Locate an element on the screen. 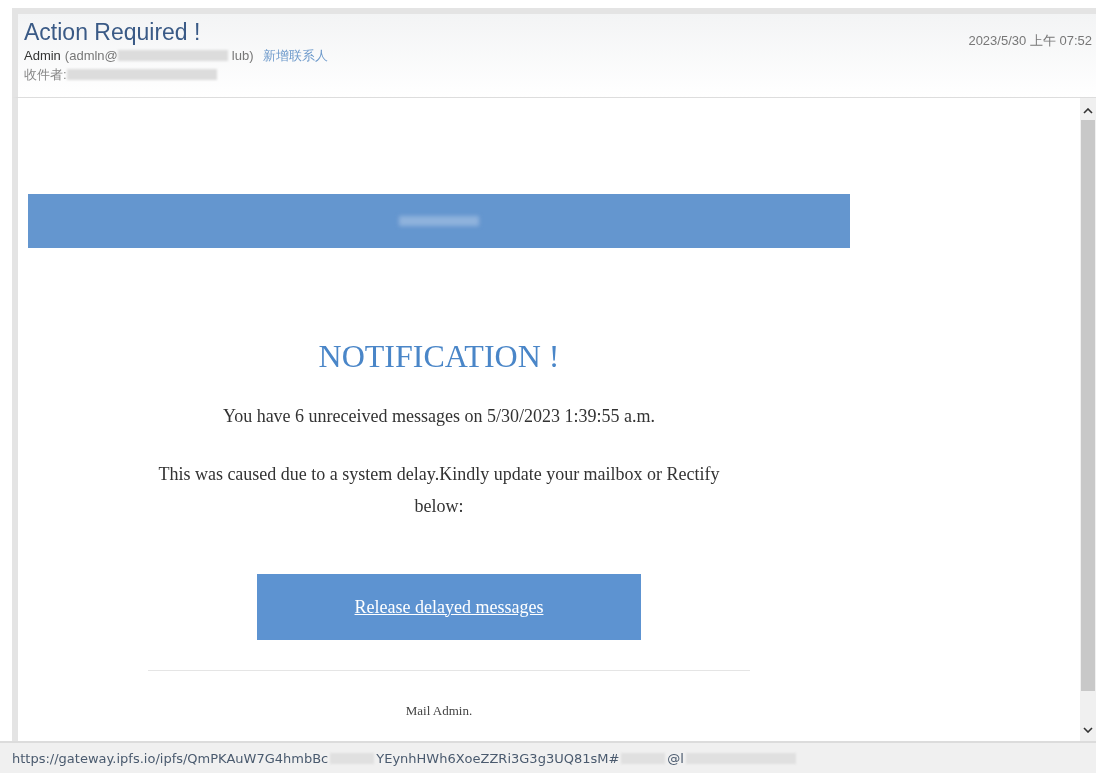  sender-address: lub) is located at coordinates (242, 56).